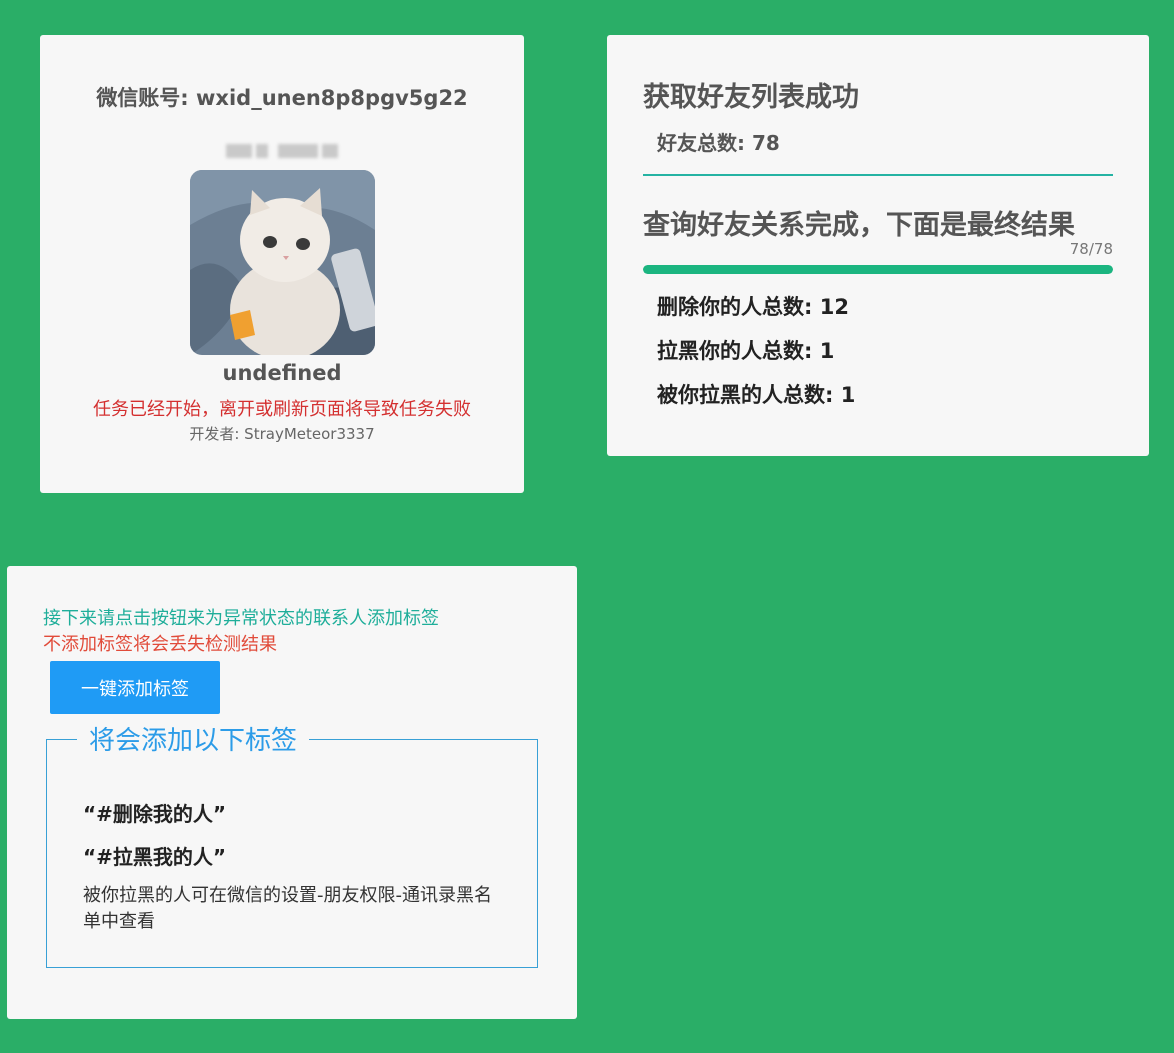  I want to click on progress-count: 78/78, so click(1091, 249).